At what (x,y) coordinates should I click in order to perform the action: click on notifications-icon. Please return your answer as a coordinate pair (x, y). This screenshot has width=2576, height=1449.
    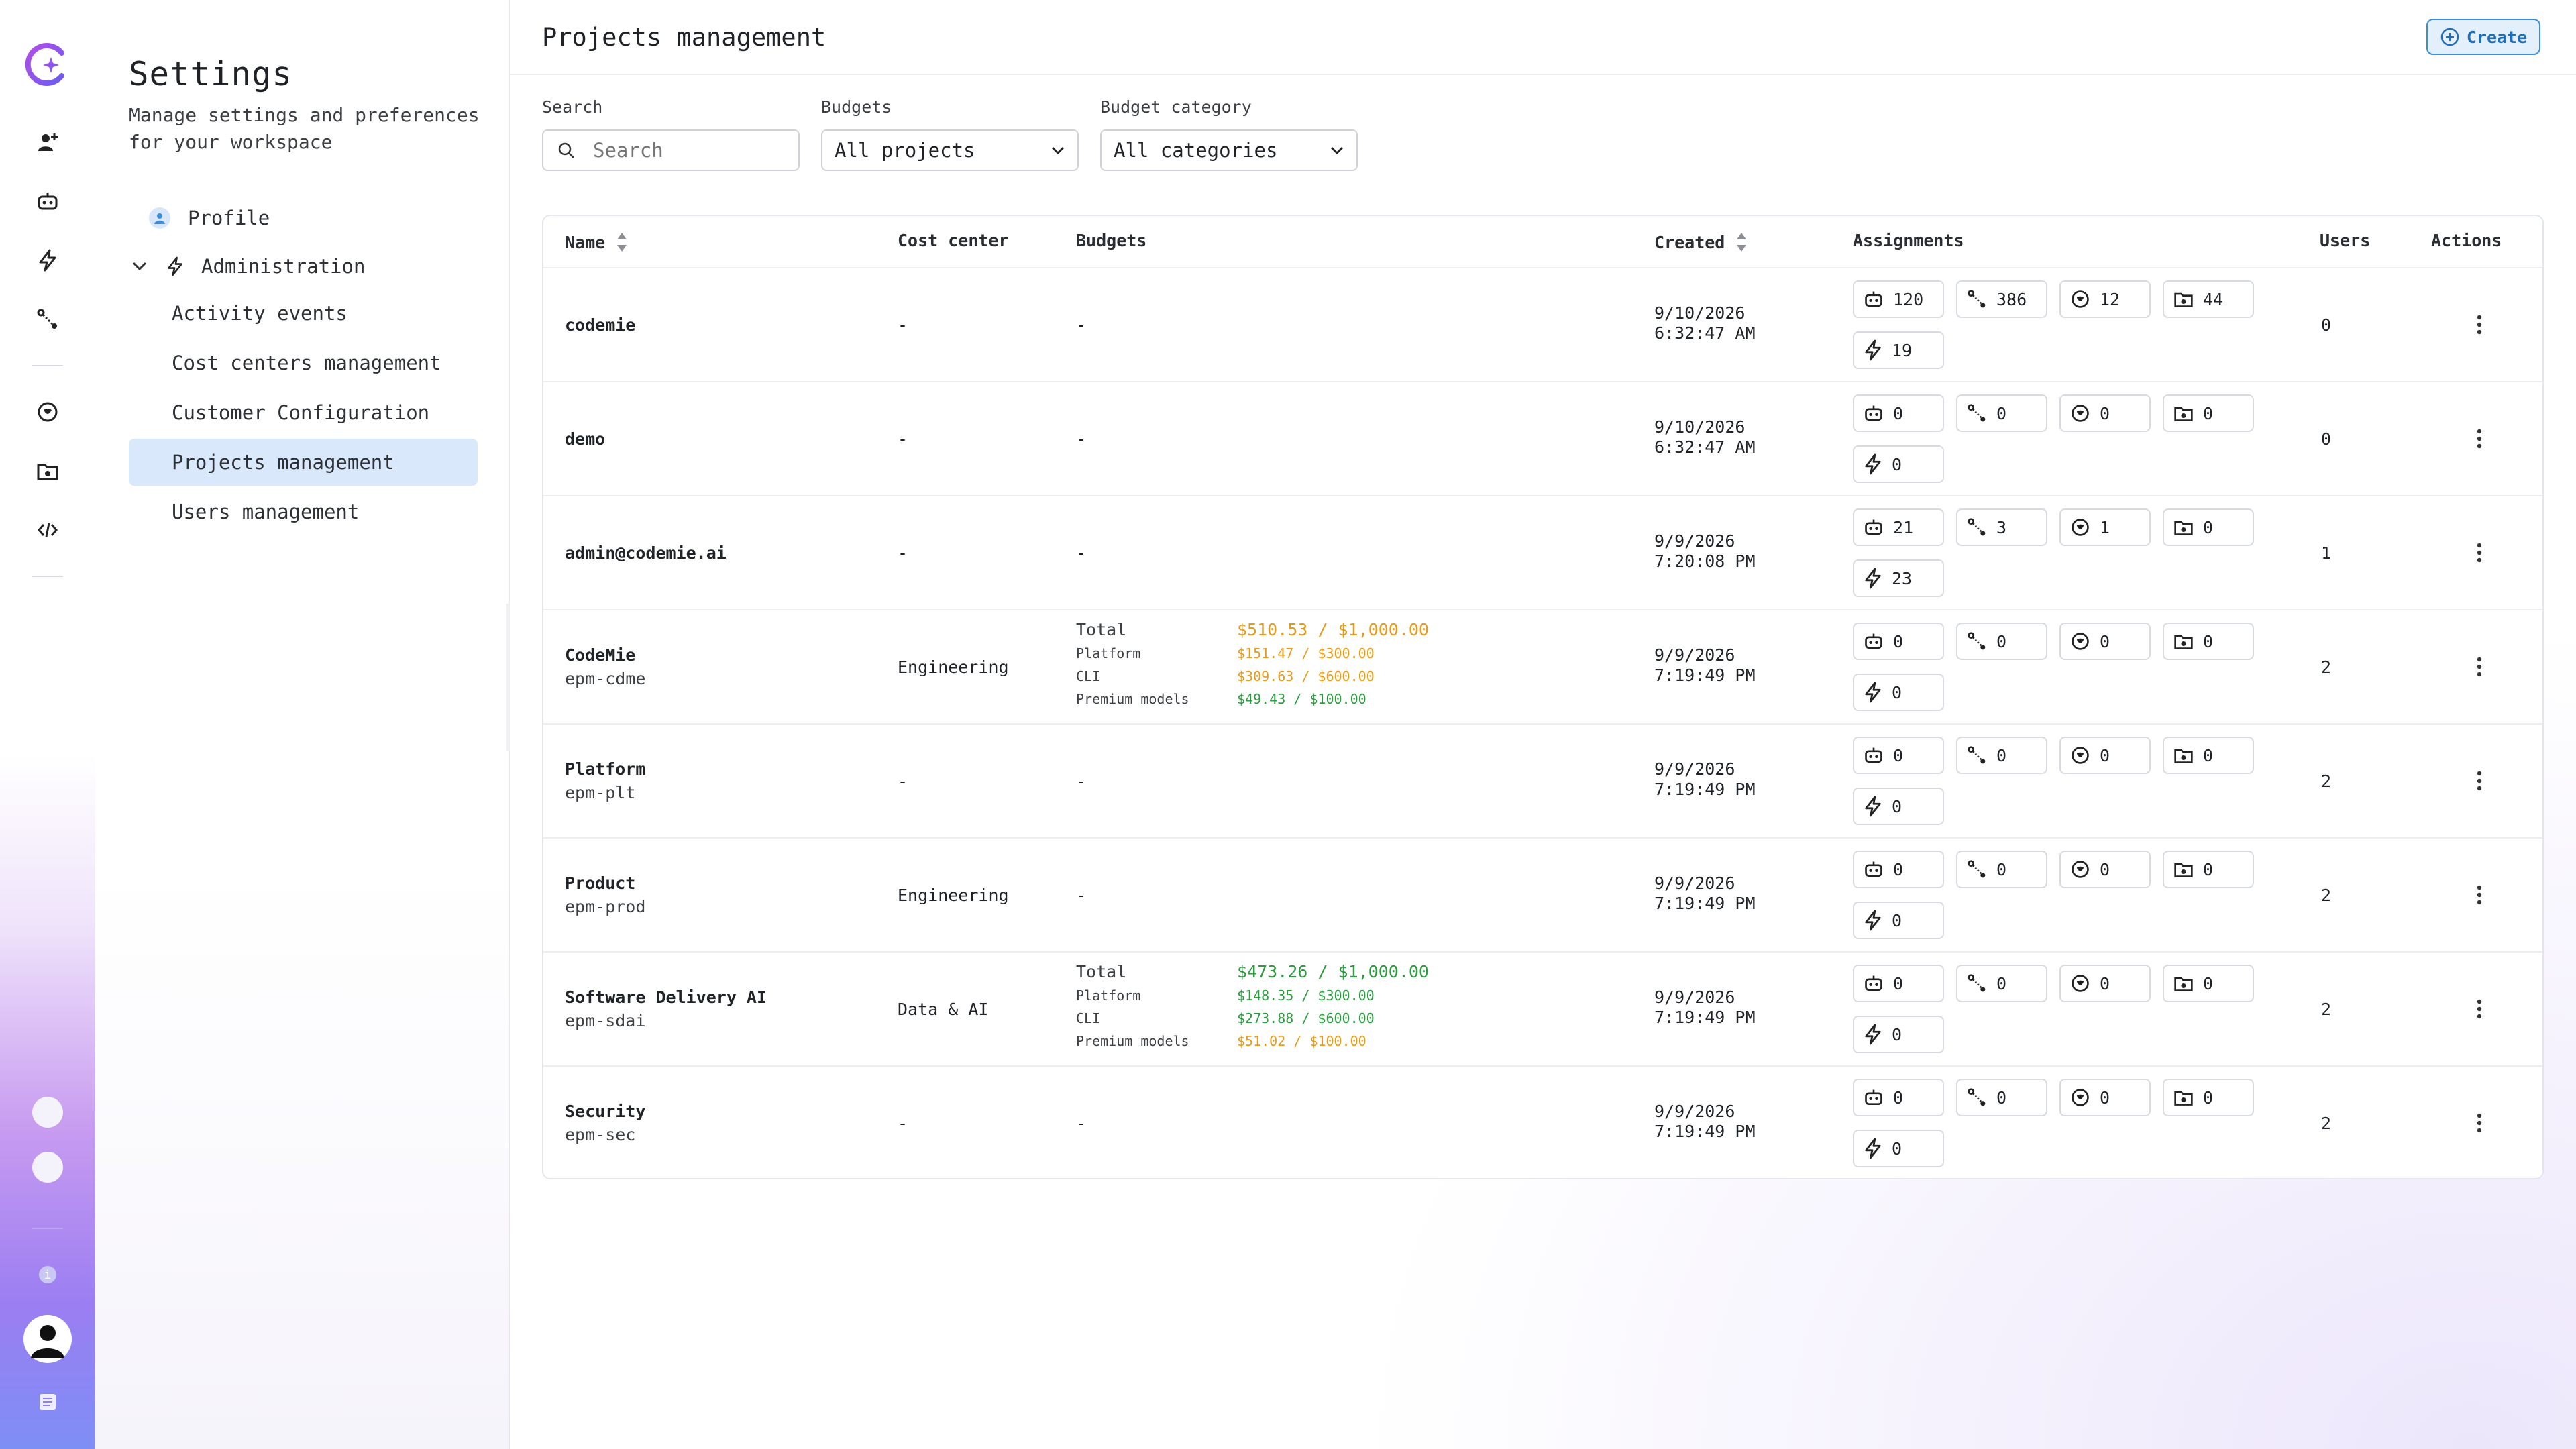
    Looking at the image, I should click on (47, 1167).